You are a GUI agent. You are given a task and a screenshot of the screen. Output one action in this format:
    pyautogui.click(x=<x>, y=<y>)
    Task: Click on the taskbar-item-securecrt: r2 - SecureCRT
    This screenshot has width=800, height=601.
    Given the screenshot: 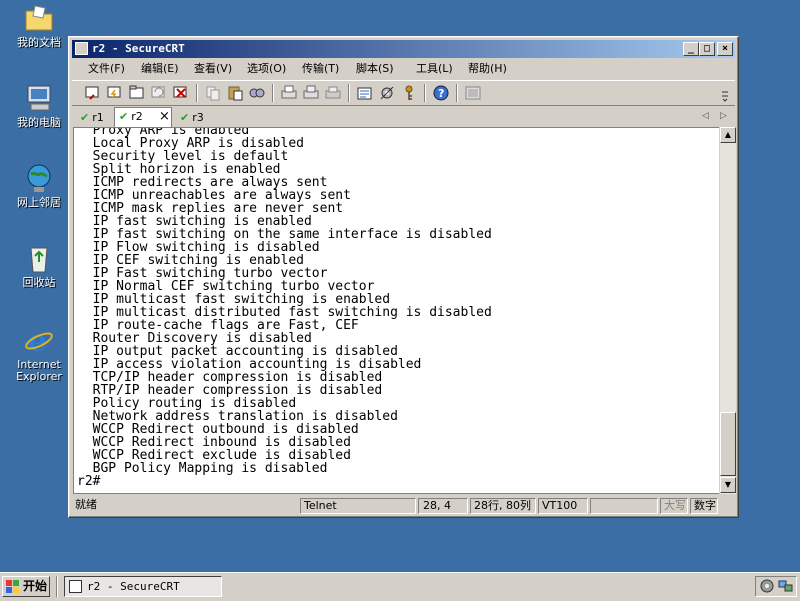 What is the action you would take?
    pyautogui.click(x=143, y=586)
    